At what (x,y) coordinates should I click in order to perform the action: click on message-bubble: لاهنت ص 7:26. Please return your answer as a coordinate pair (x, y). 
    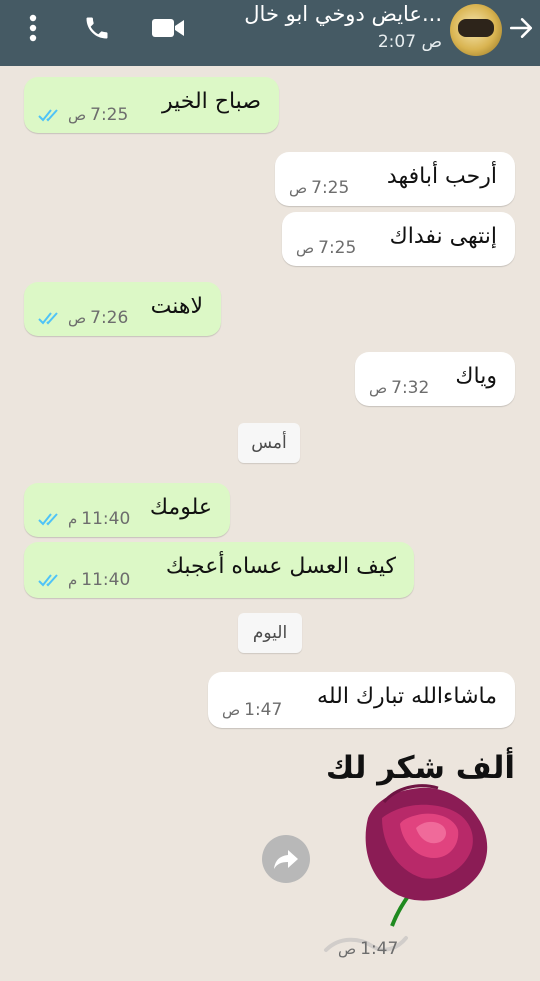
    Looking at the image, I should click on (122, 309).